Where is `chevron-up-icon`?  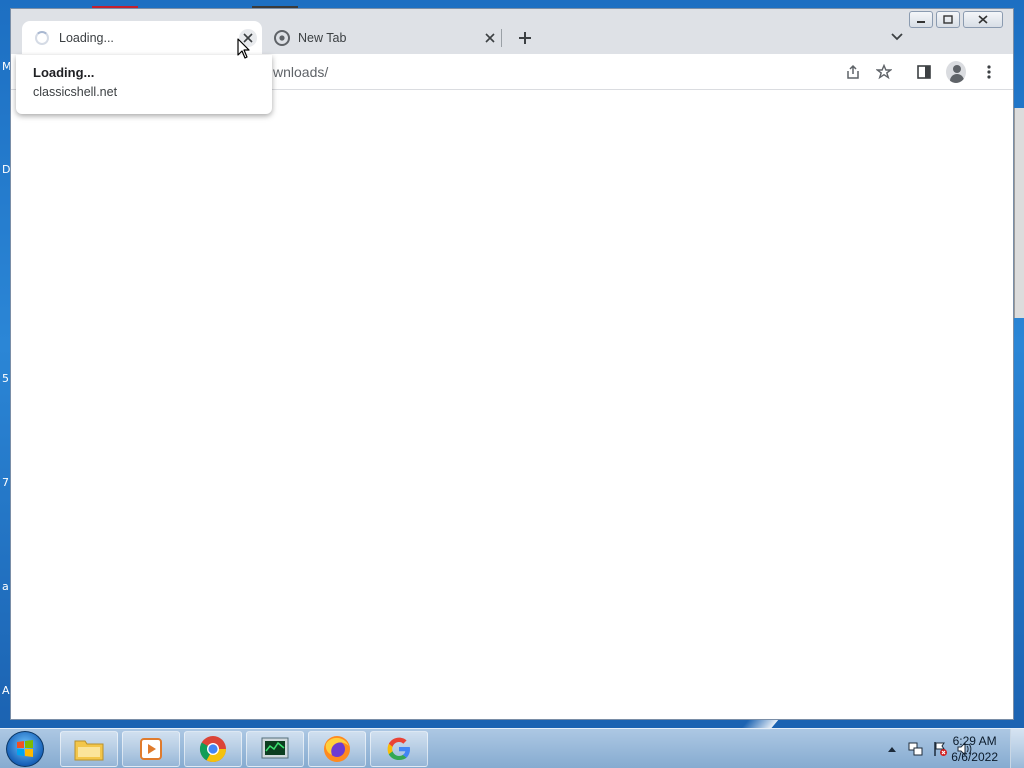
chevron-up-icon is located at coordinates (892, 749).